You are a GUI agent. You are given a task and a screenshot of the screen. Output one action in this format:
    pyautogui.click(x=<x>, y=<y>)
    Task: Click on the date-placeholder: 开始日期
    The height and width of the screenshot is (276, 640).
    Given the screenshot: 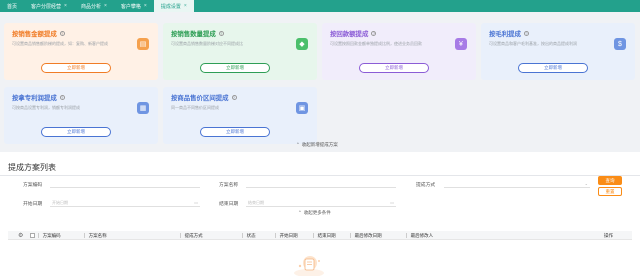 What is the action you would take?
    pyautogui.click(x=60, y=202)
    